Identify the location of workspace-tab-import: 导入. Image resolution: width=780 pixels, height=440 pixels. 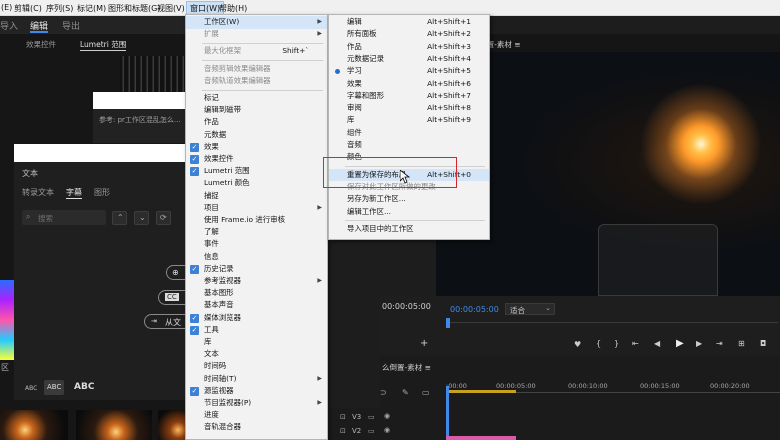
(9, 25).